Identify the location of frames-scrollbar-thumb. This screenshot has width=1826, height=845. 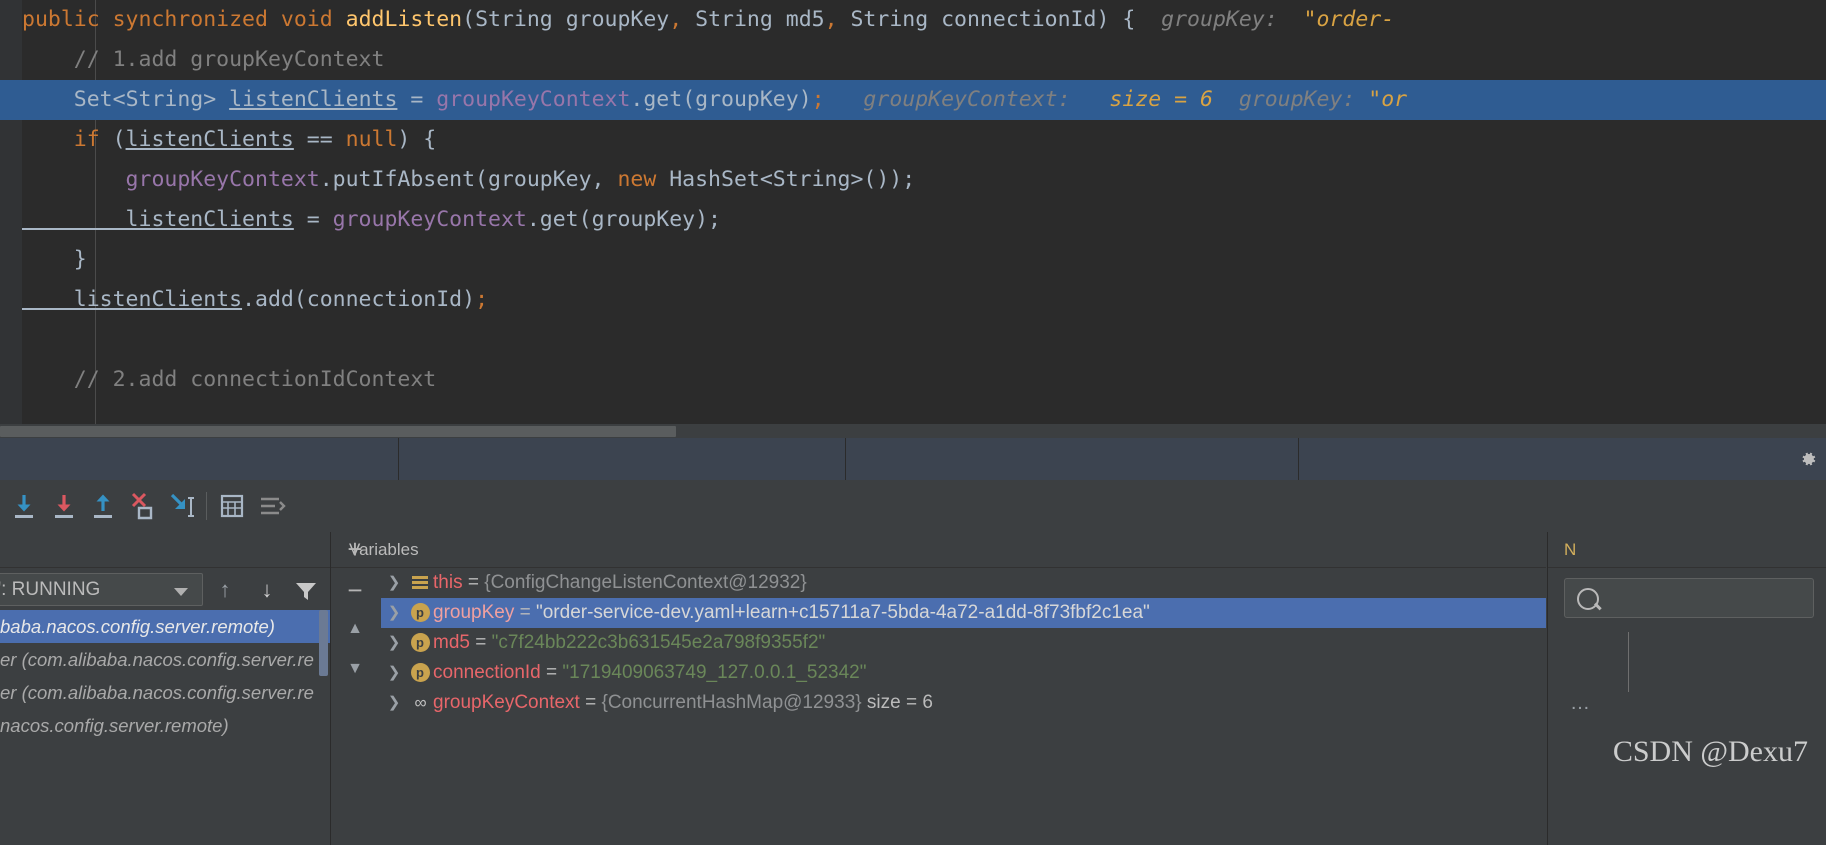
(323, 643).